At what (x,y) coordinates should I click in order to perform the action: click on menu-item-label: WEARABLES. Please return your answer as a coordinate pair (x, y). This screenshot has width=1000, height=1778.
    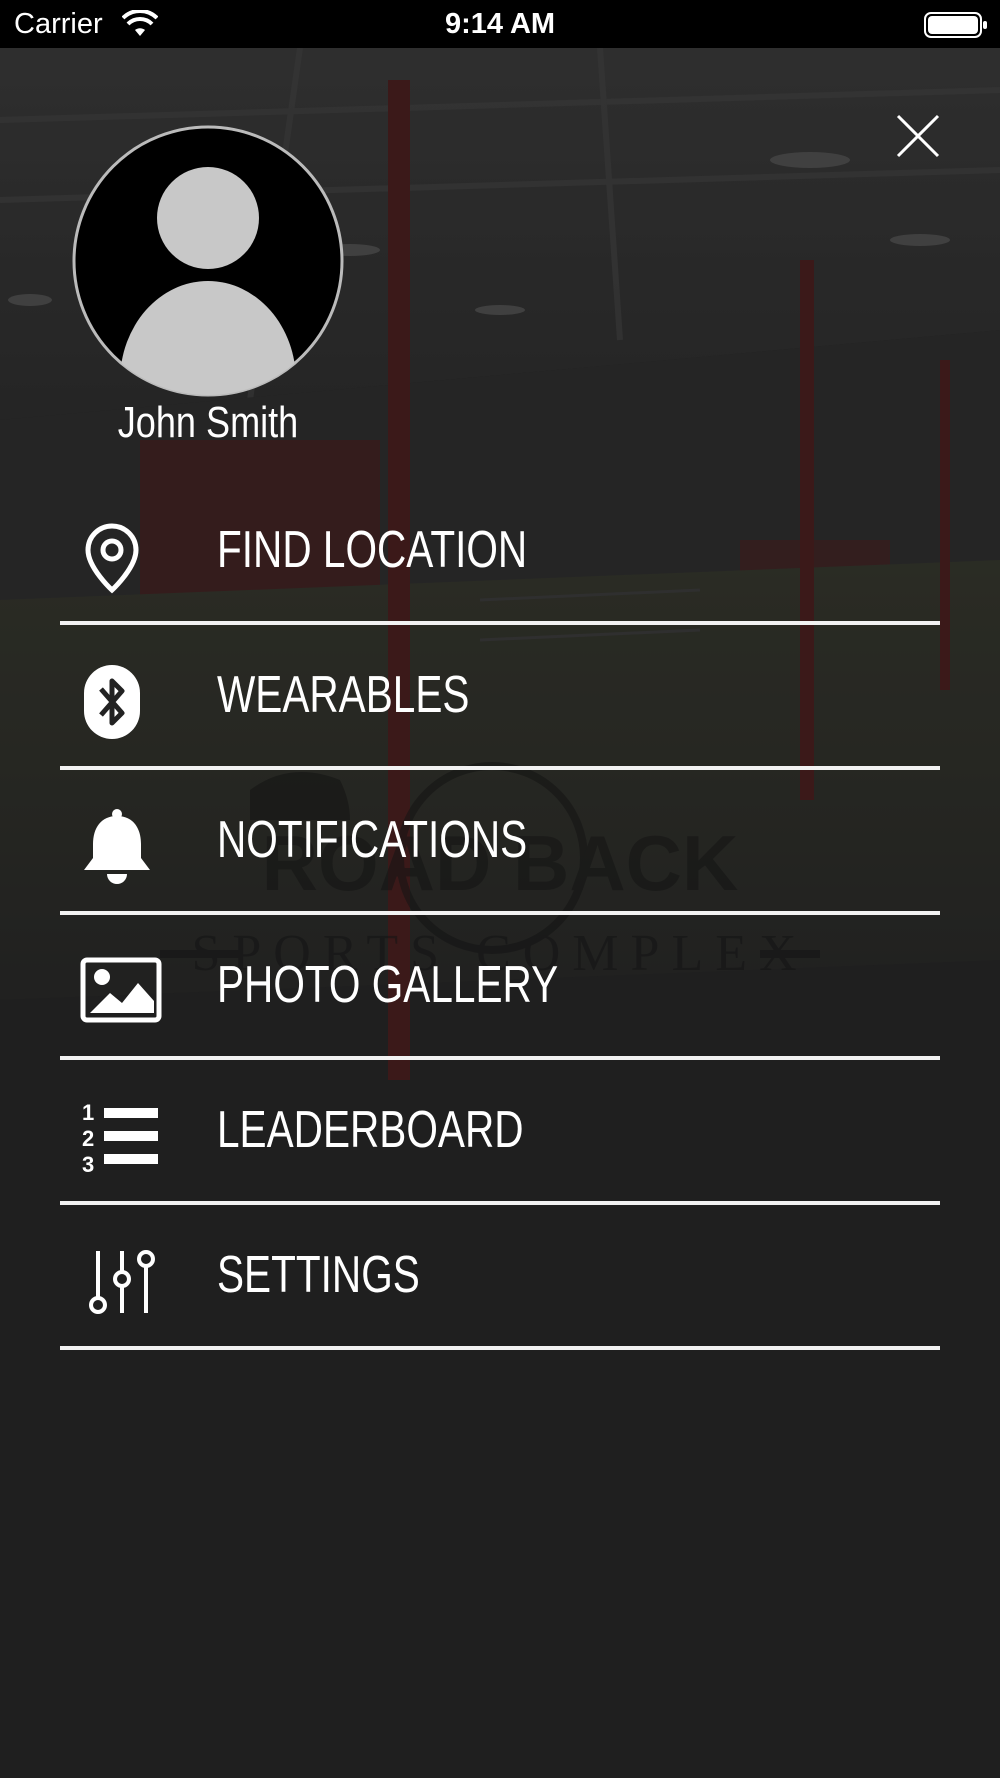
    Looking at the image, I should click on (343, 695).